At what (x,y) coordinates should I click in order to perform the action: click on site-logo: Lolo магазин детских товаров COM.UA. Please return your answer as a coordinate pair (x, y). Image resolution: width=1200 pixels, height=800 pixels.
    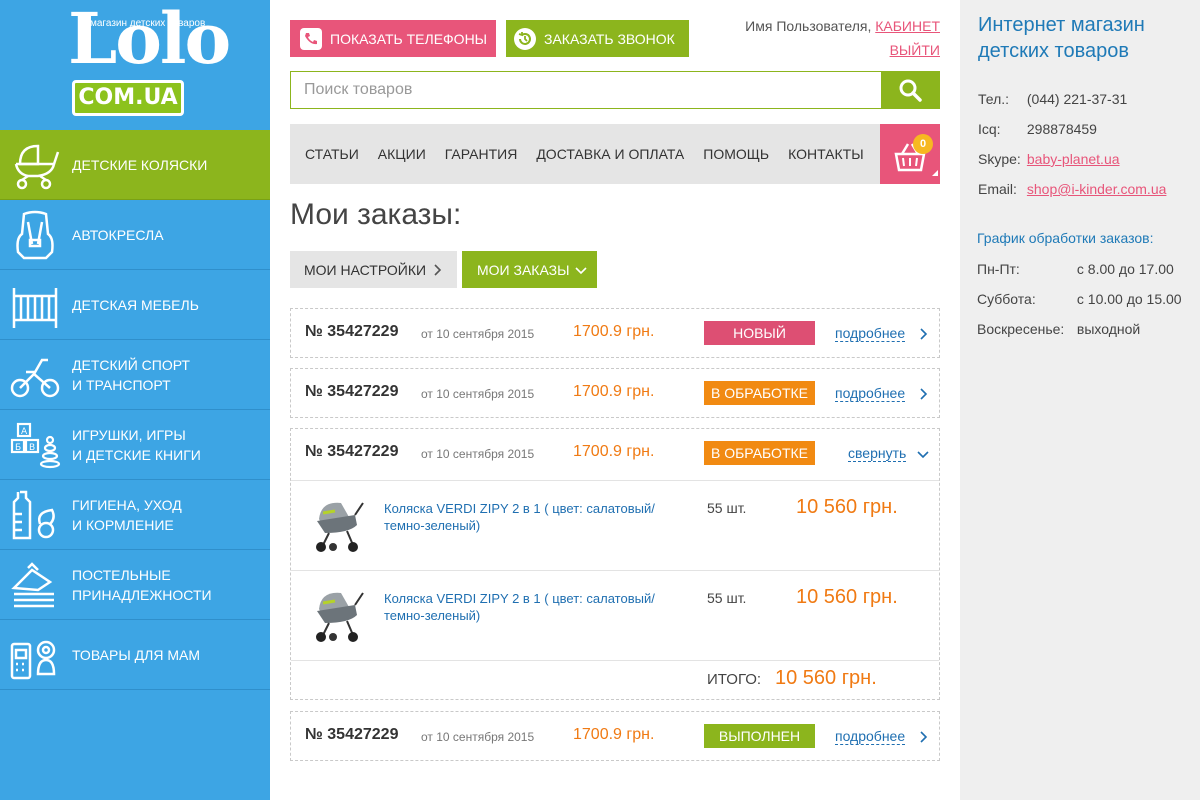
    Looking at the image, I should click on (135, 65).